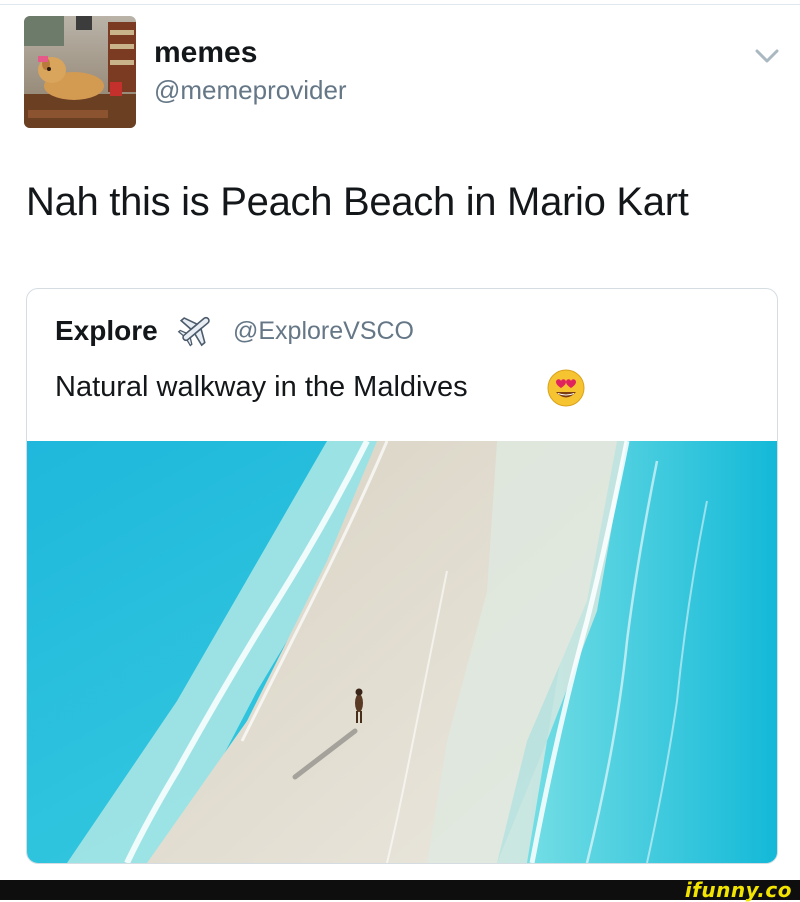 The height and width of the screenshot is (902, 800). What do you see at coordinates (106, 330) in the screenshot?
I see `quoted-display-name: Explore` at bounding box center [106, 330].